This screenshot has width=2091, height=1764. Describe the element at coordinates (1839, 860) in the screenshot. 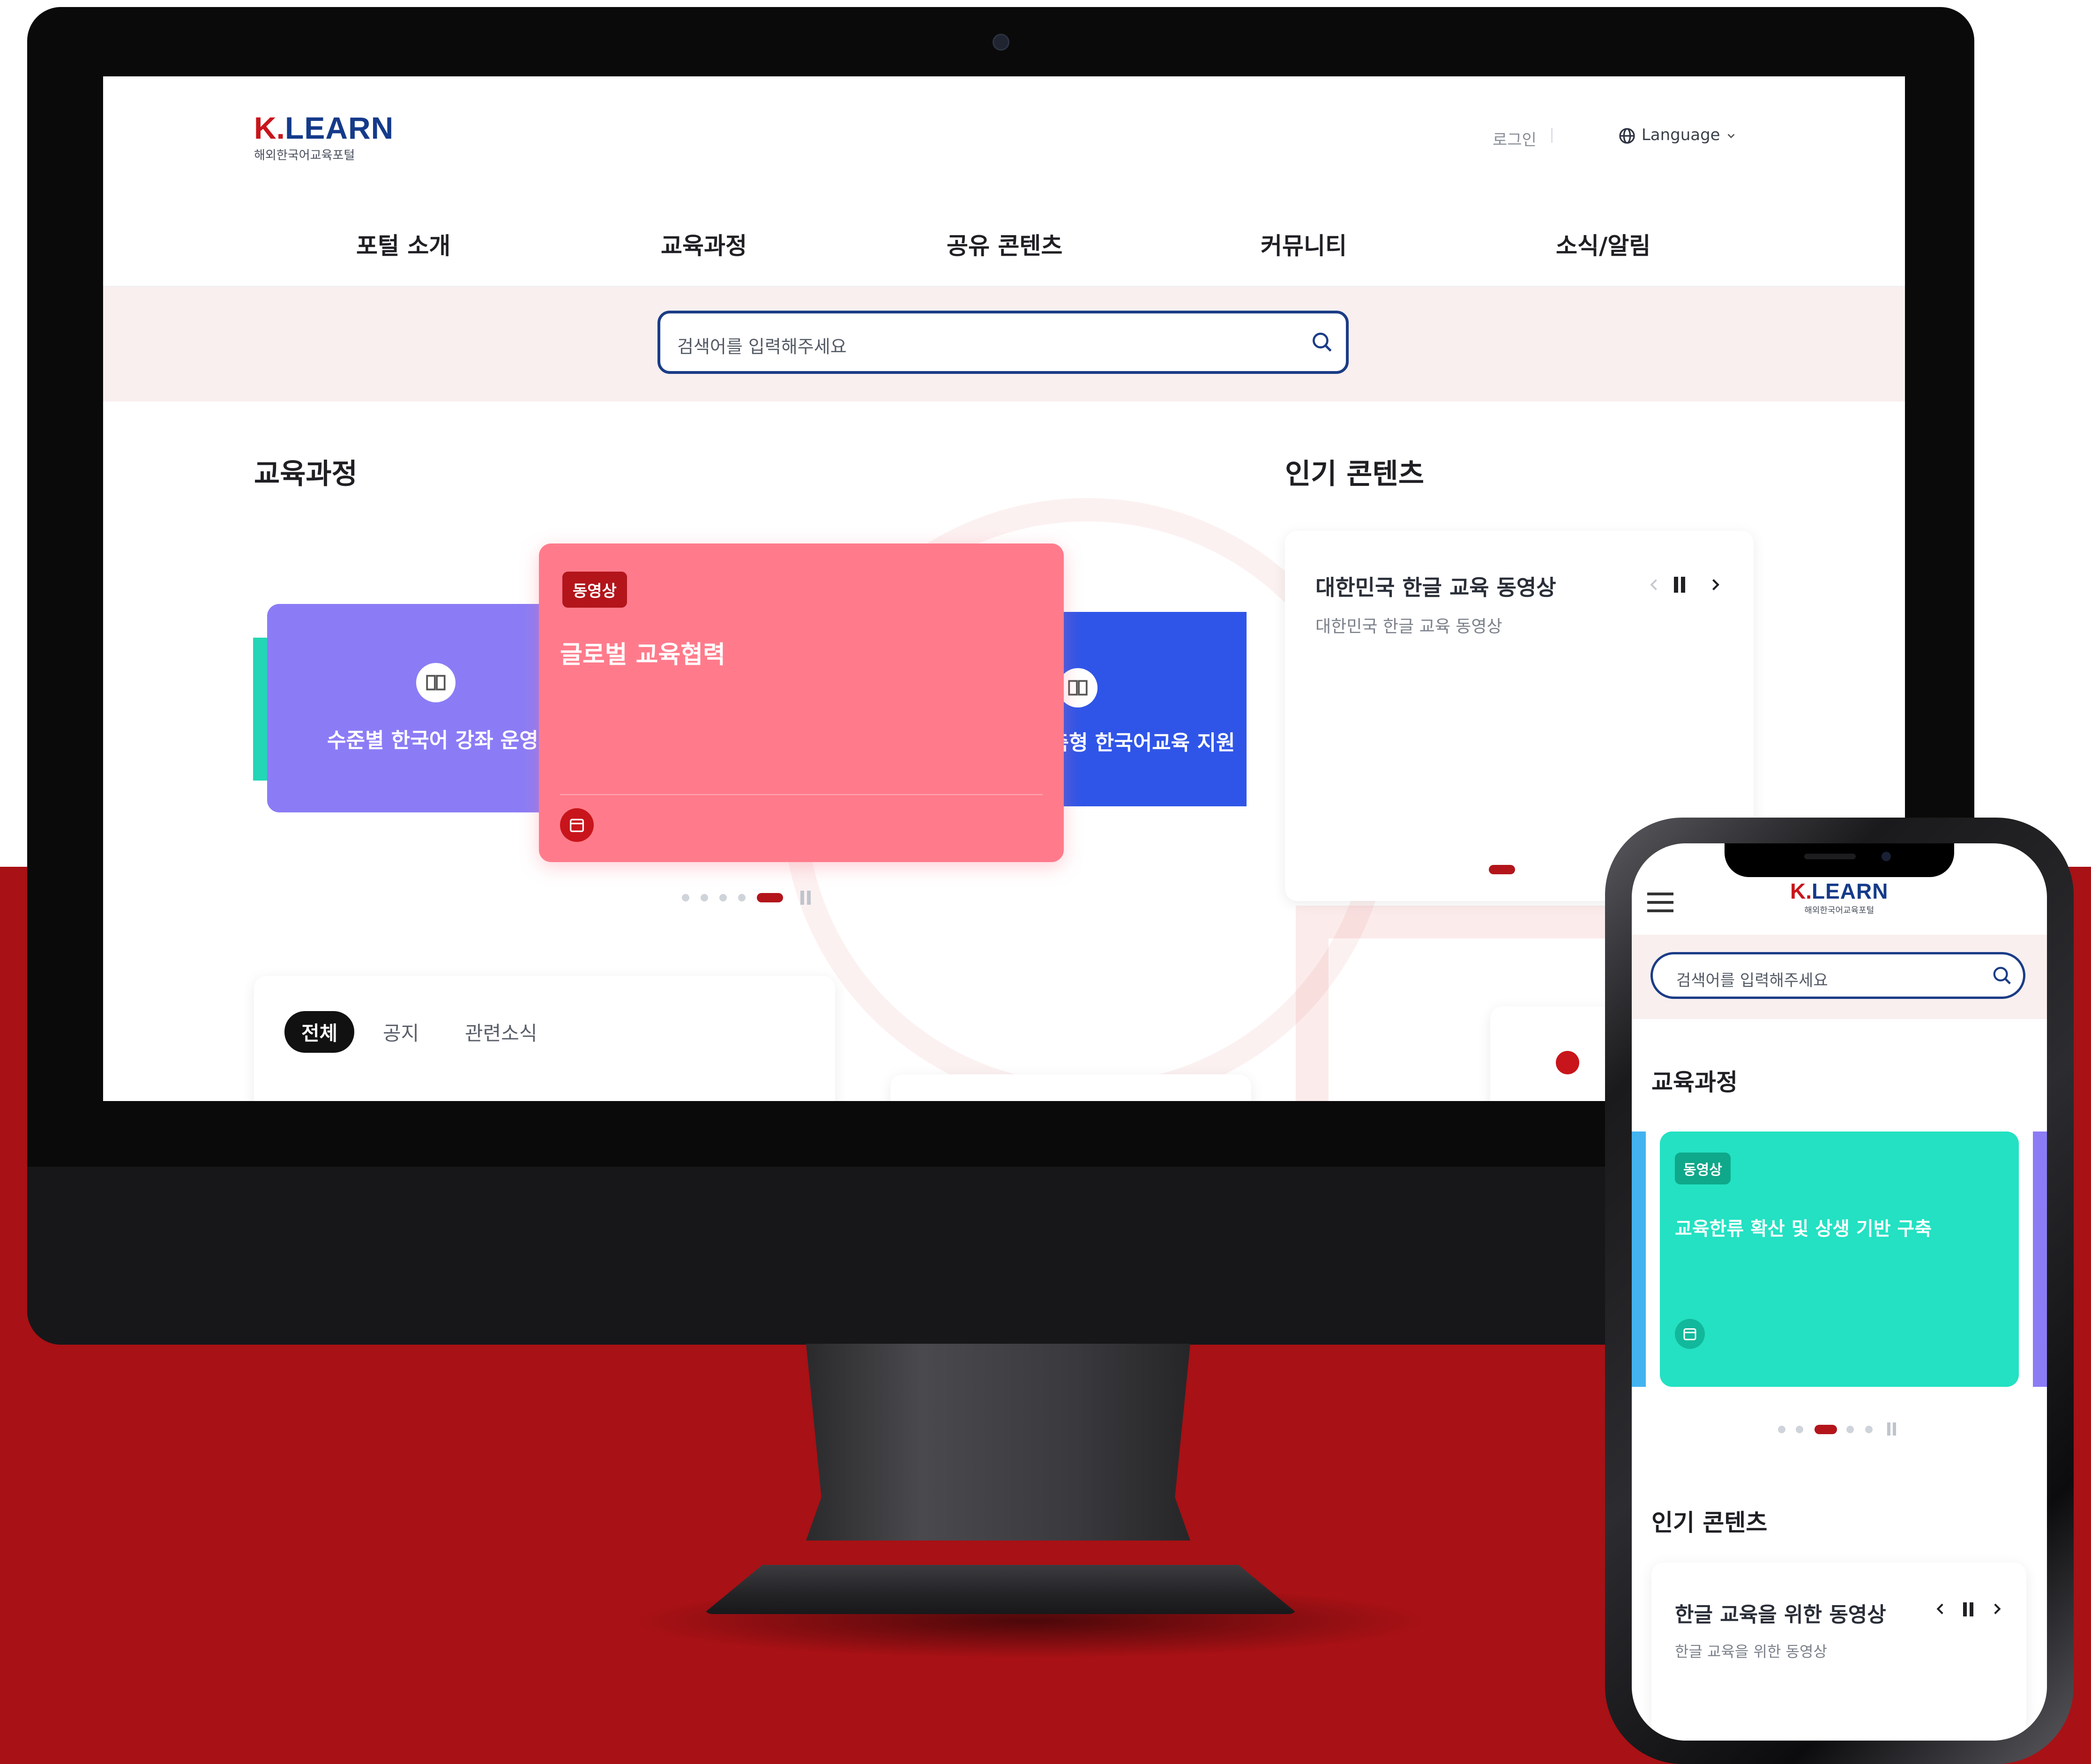

I see `phone-notch` at that location.